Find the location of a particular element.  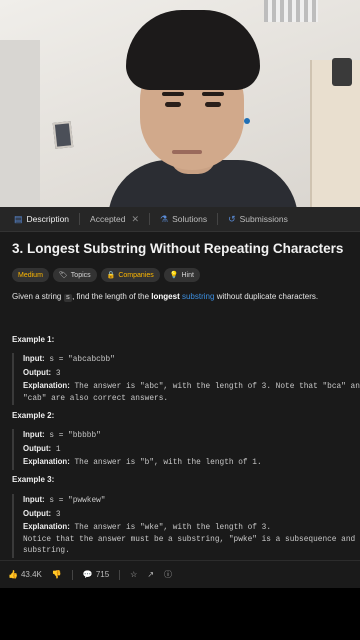

example-explanation: substring. is located at coordinates (46, 551).